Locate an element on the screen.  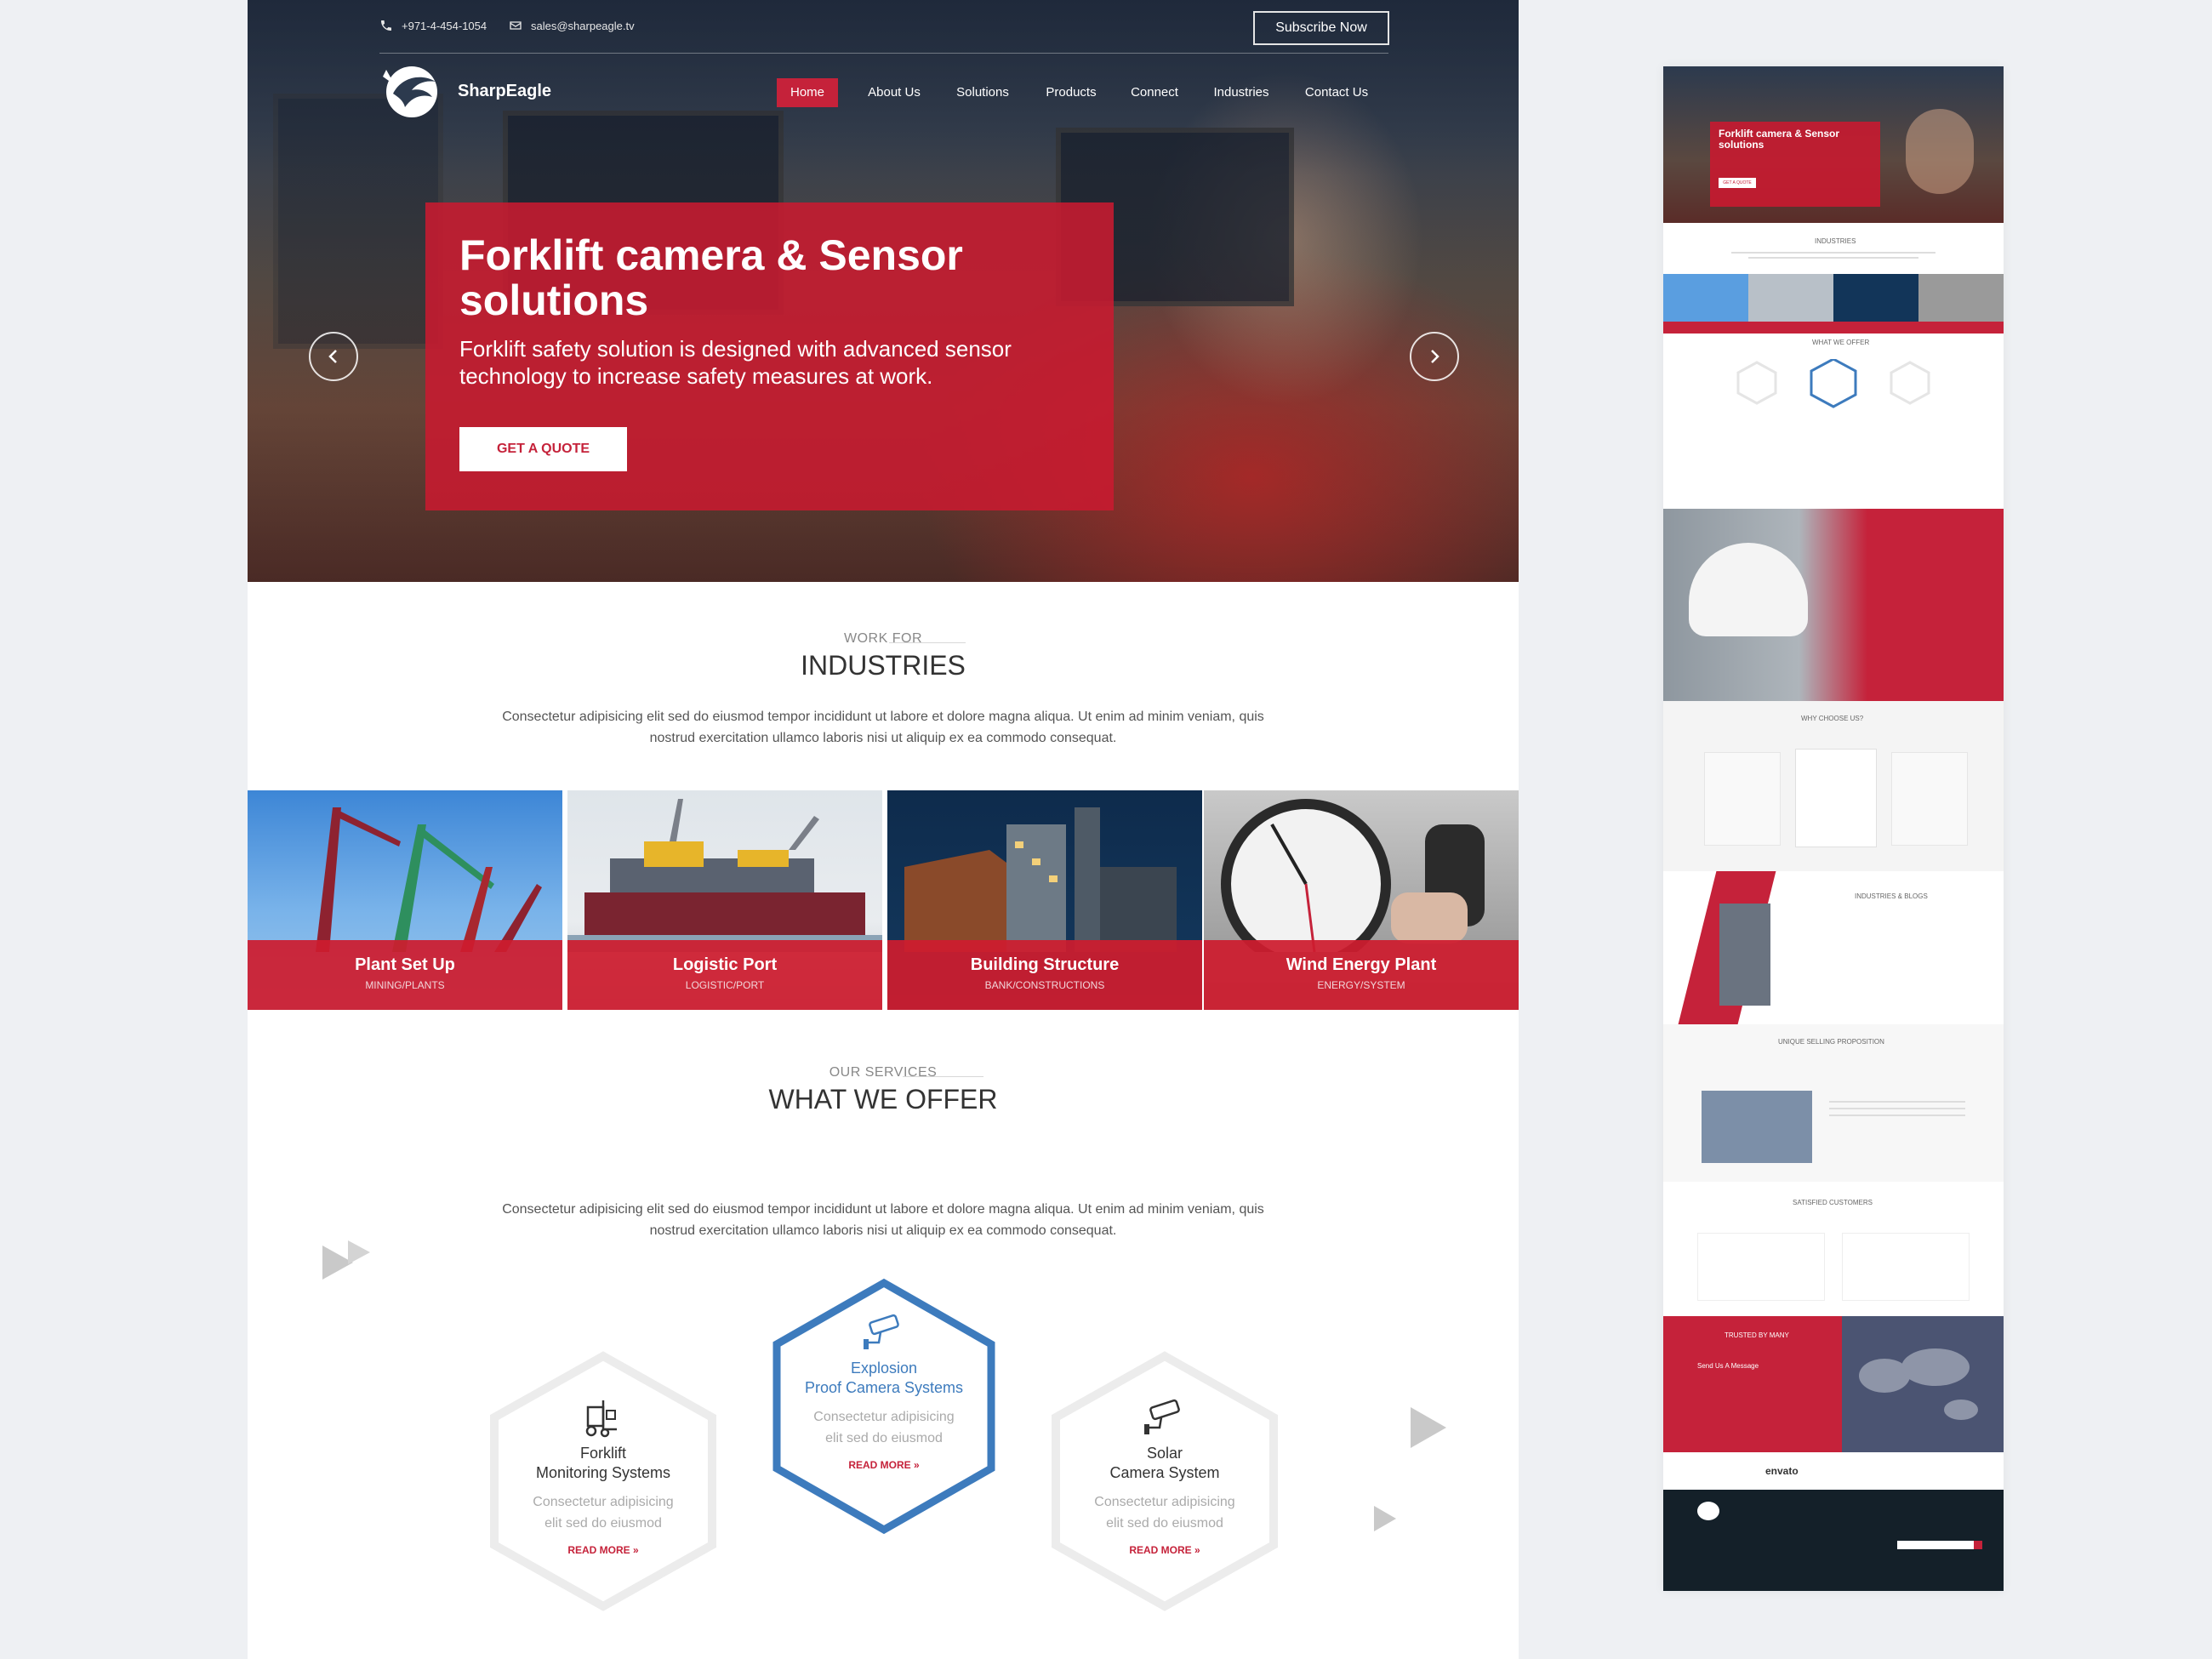
preview-solutions-timeline is located at coordinates (1833, 605).